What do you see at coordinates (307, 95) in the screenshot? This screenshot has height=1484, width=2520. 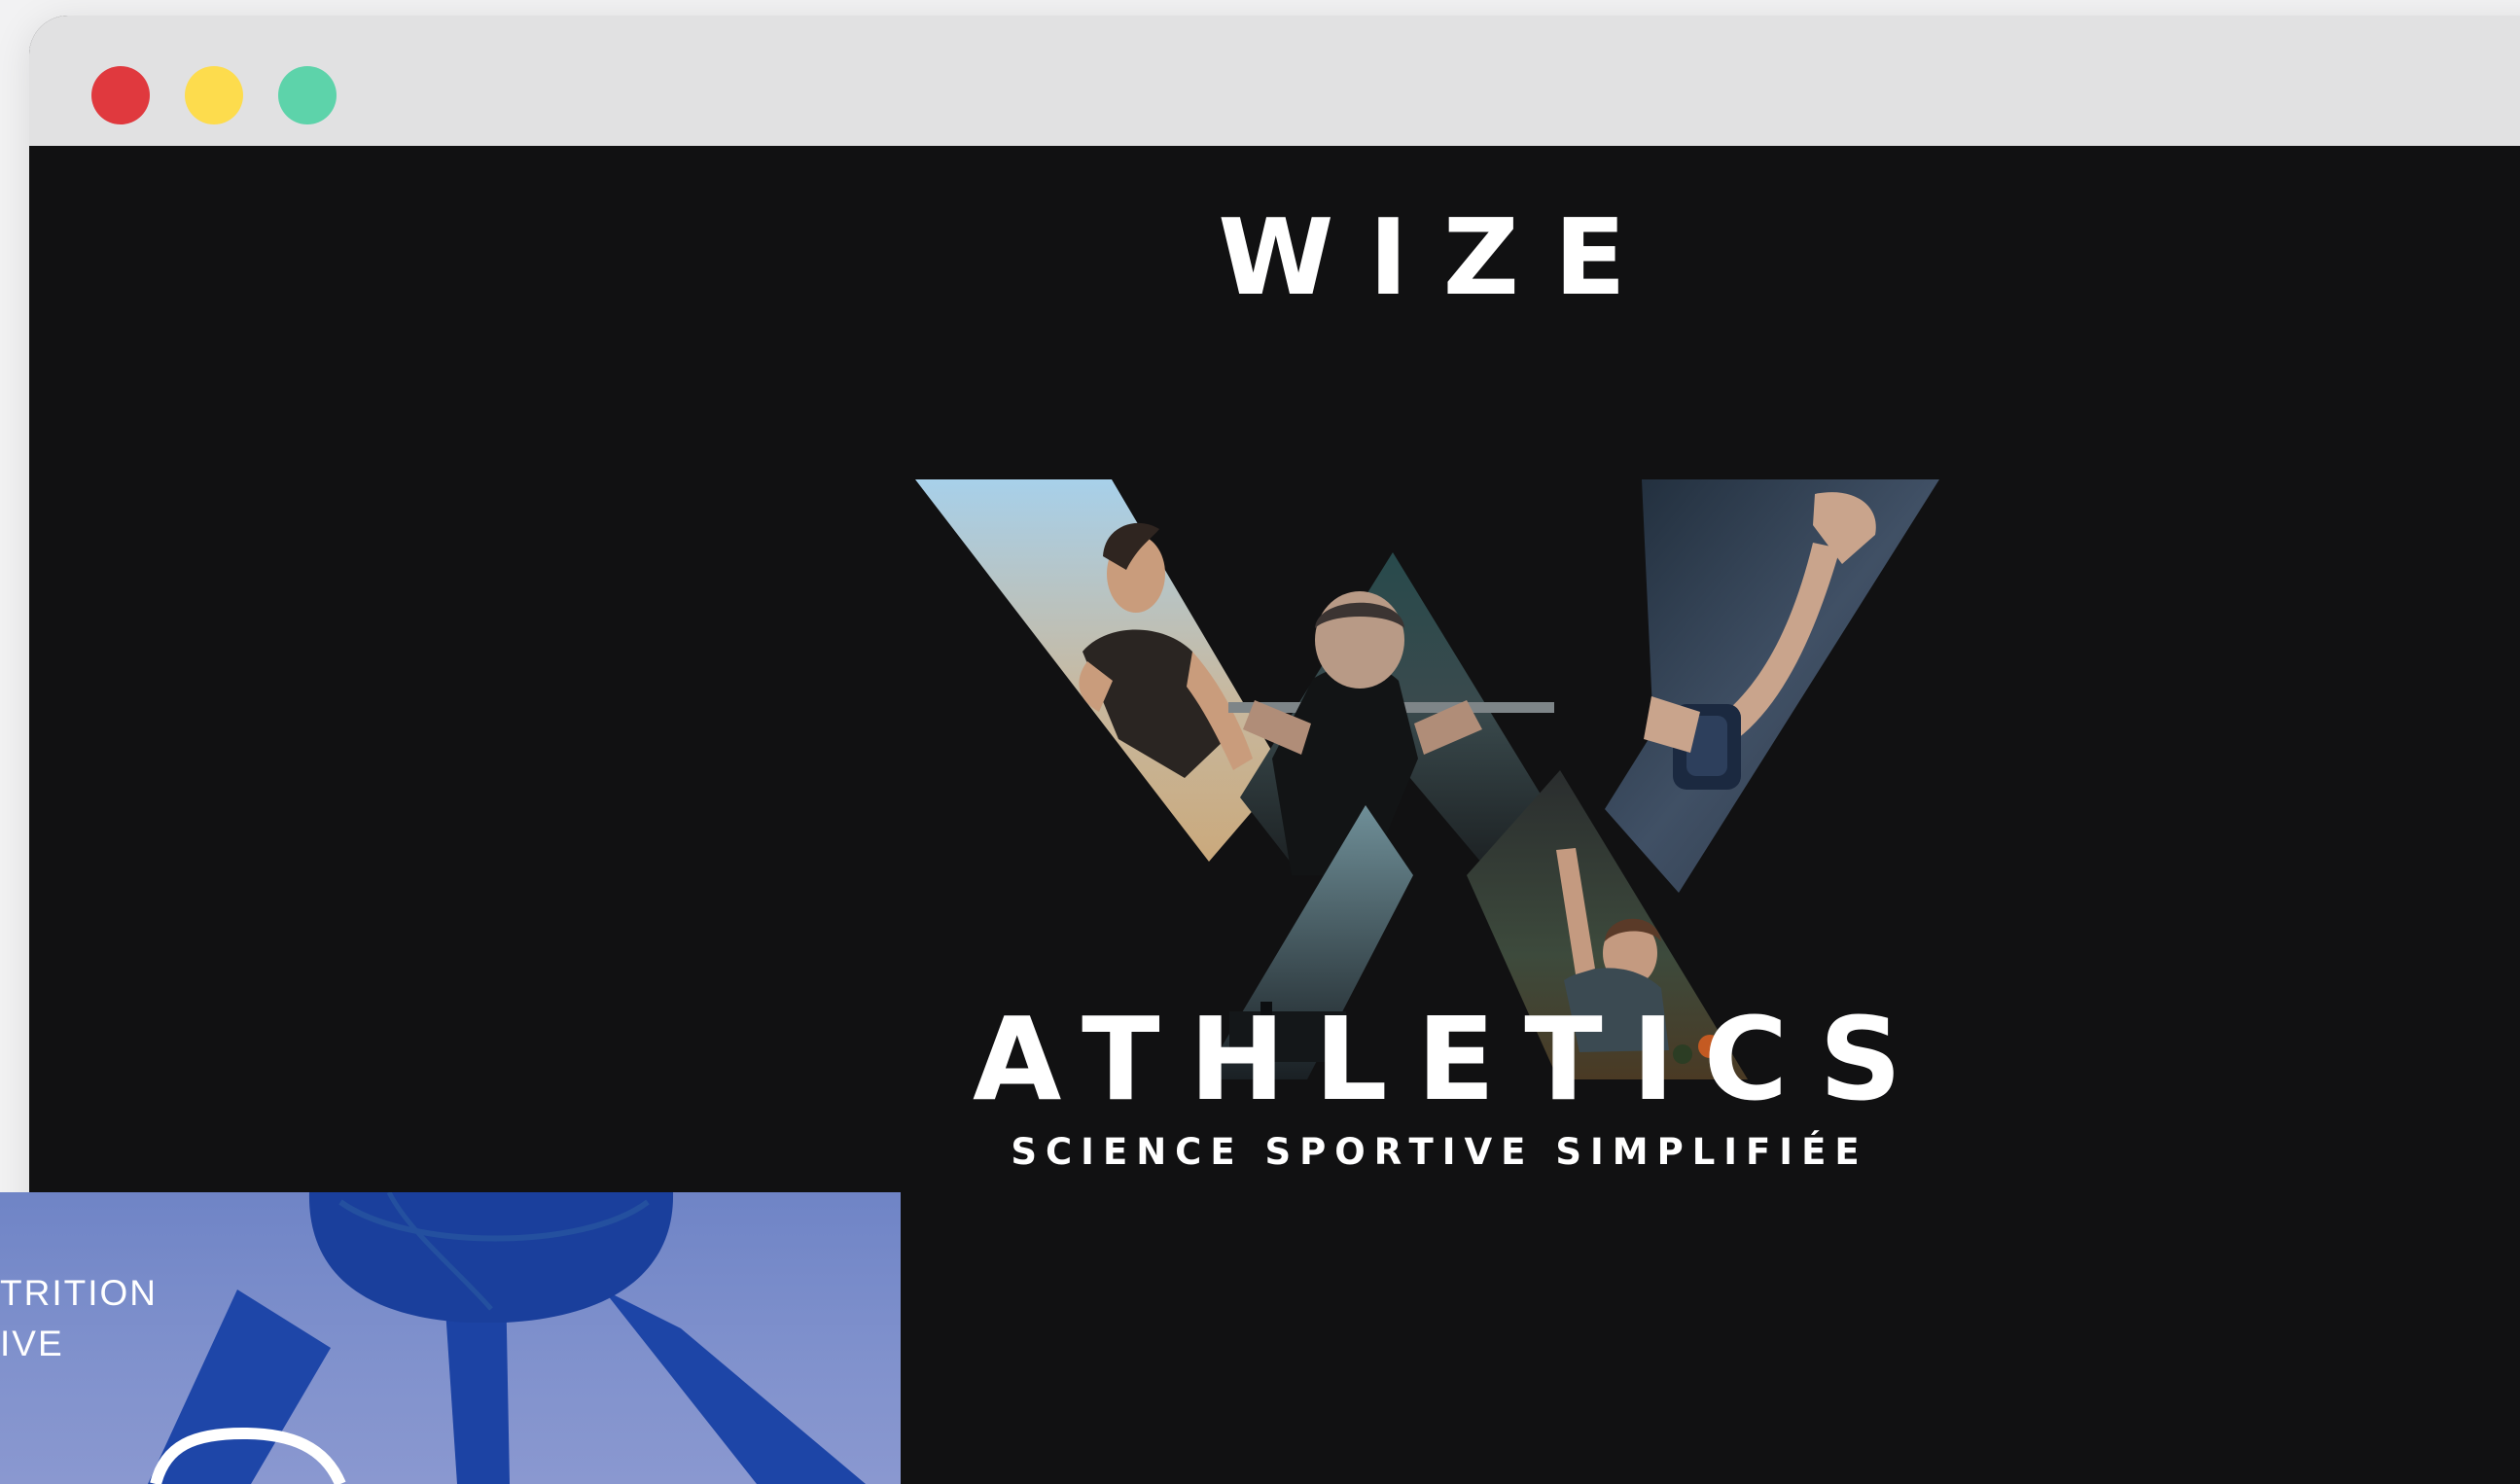 I see `maximize-dot-icon` at bounding box center [307, 95].